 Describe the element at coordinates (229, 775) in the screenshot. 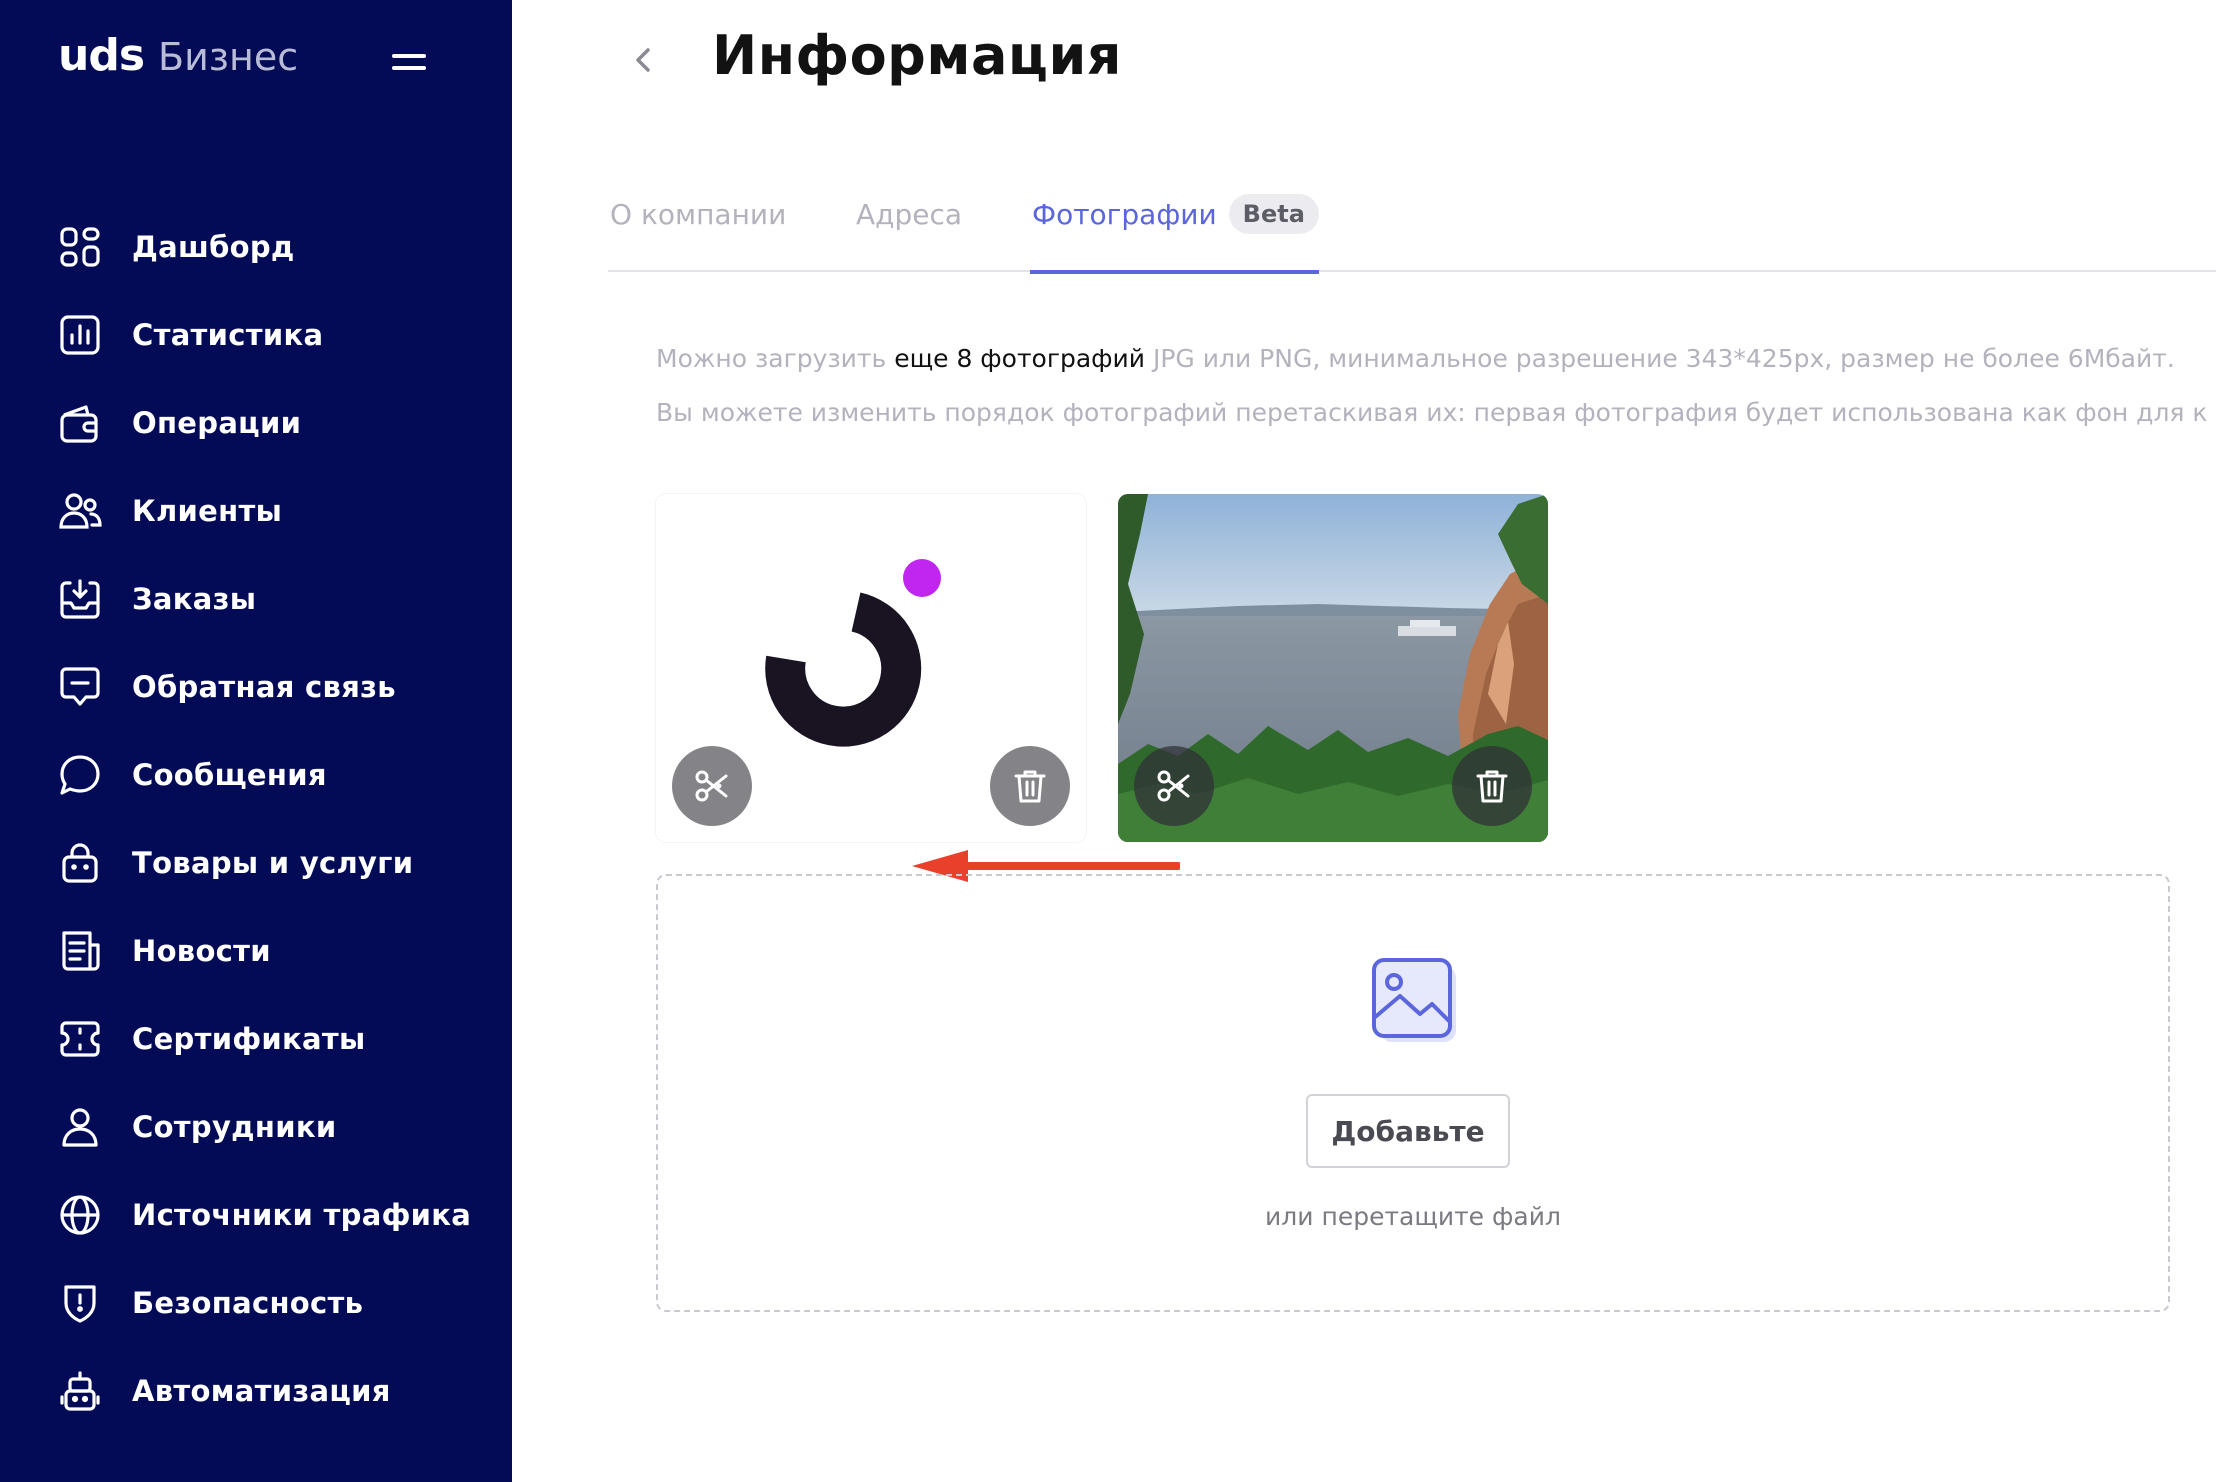

I see `sidebar-item-label: Сообщения` at that location.